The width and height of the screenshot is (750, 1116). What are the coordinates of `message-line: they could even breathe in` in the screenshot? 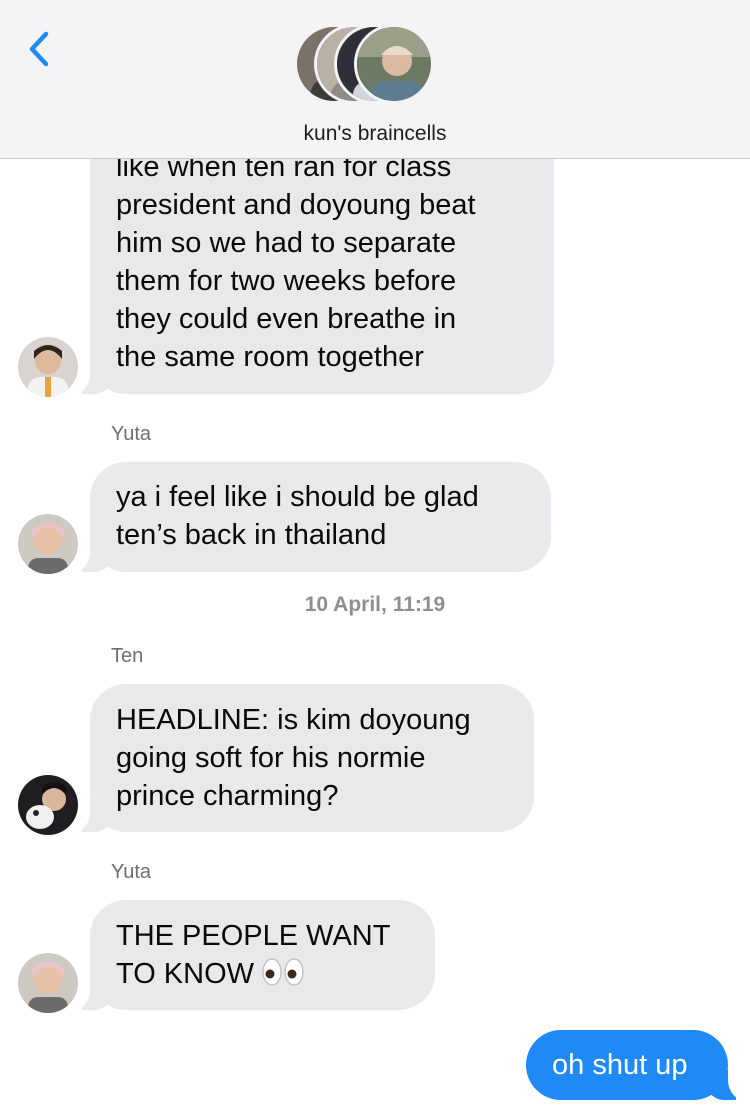 It's located at (286, 319).